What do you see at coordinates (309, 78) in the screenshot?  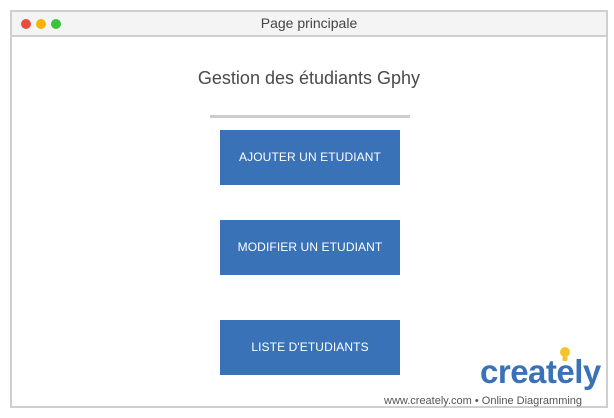 I see `page-heading: Gestion des étudiants Gphy` at bounding box center [309, 78].